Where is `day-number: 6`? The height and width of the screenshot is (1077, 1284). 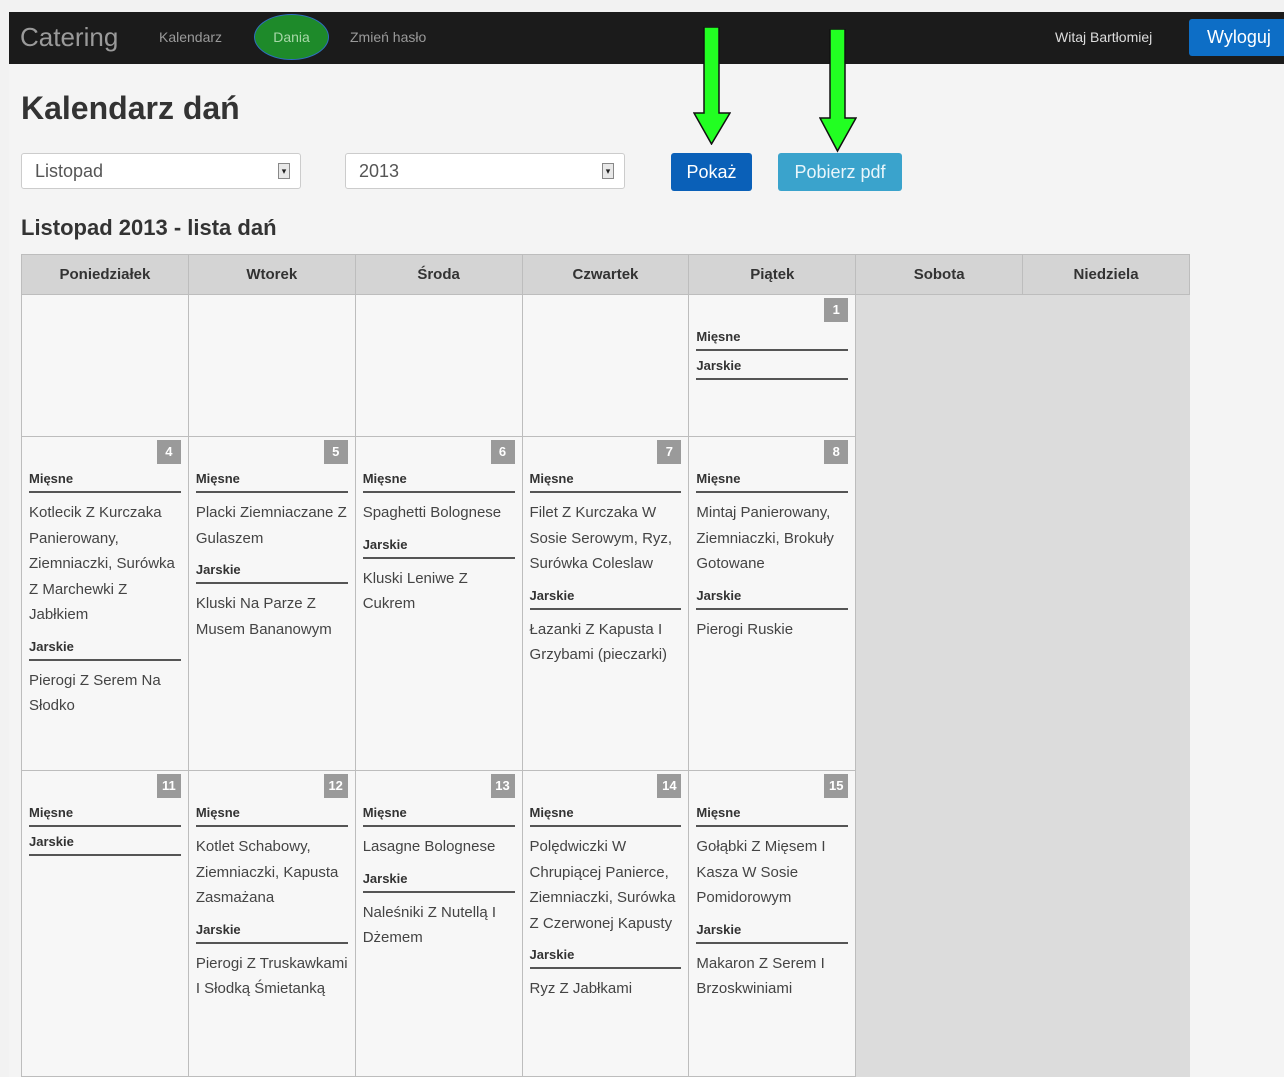 day-number: 6 is located at coordinates (502, 452).